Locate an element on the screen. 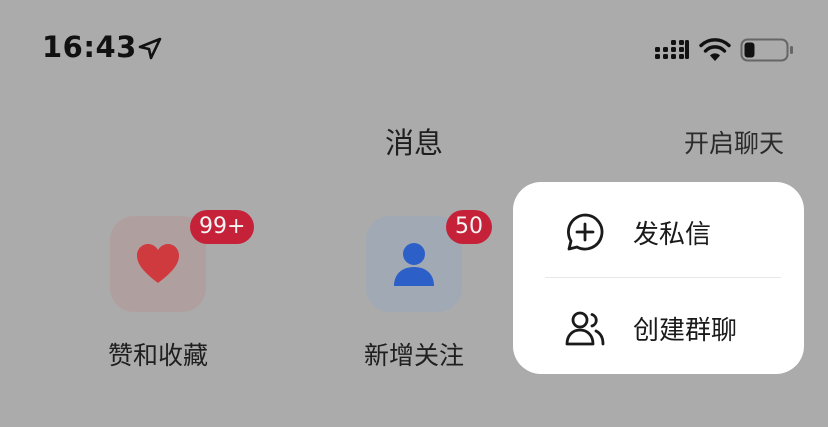  group-users-icon is located at coordinates (585, 328).